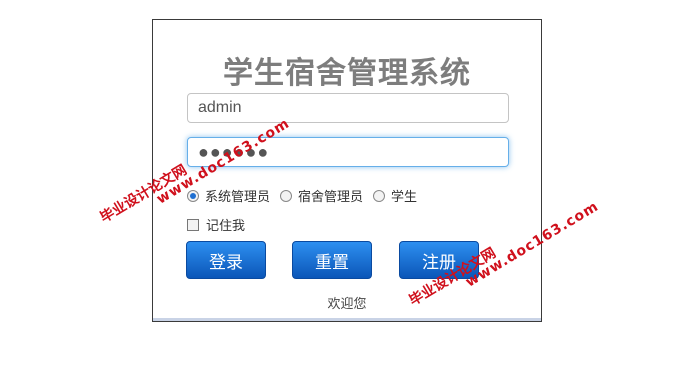  I want to click on reset-button: 重置, so click(332, 260).